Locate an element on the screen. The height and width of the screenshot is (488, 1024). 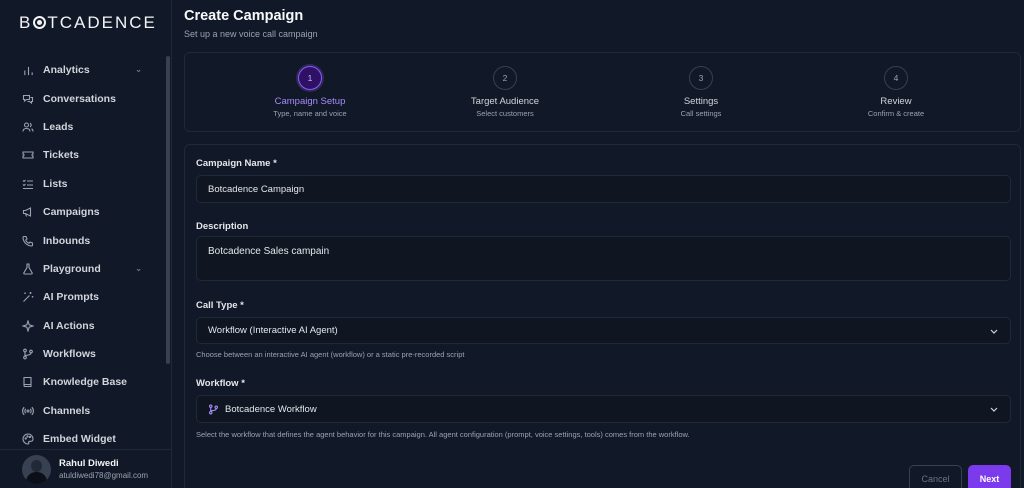
sidebar-item-label: Conversations is located at coordinates (79, 98).